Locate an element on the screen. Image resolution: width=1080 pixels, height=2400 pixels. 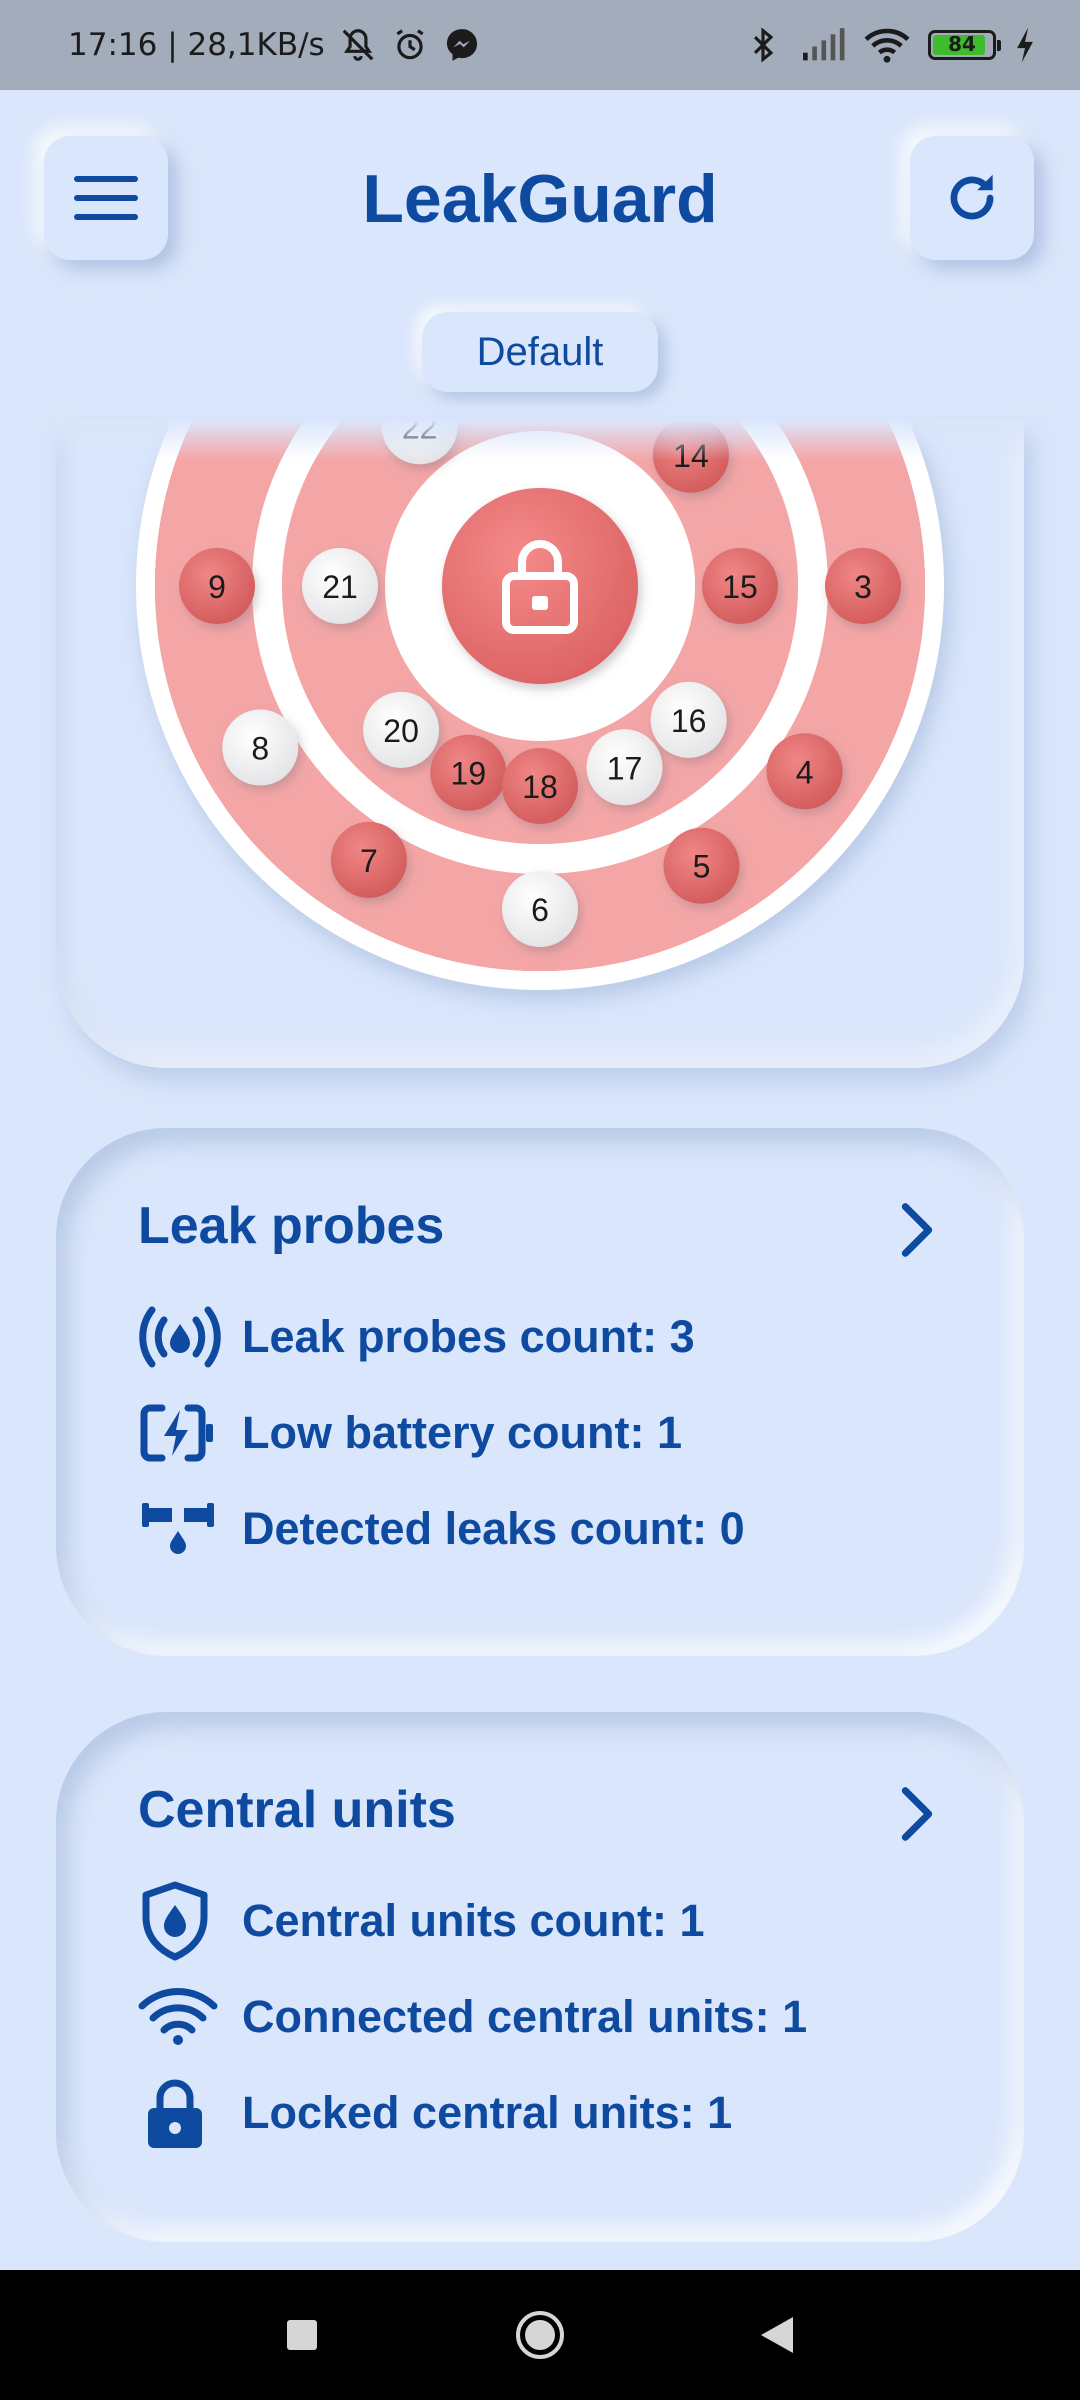
home-icon is located at coordinates (540, 2335).